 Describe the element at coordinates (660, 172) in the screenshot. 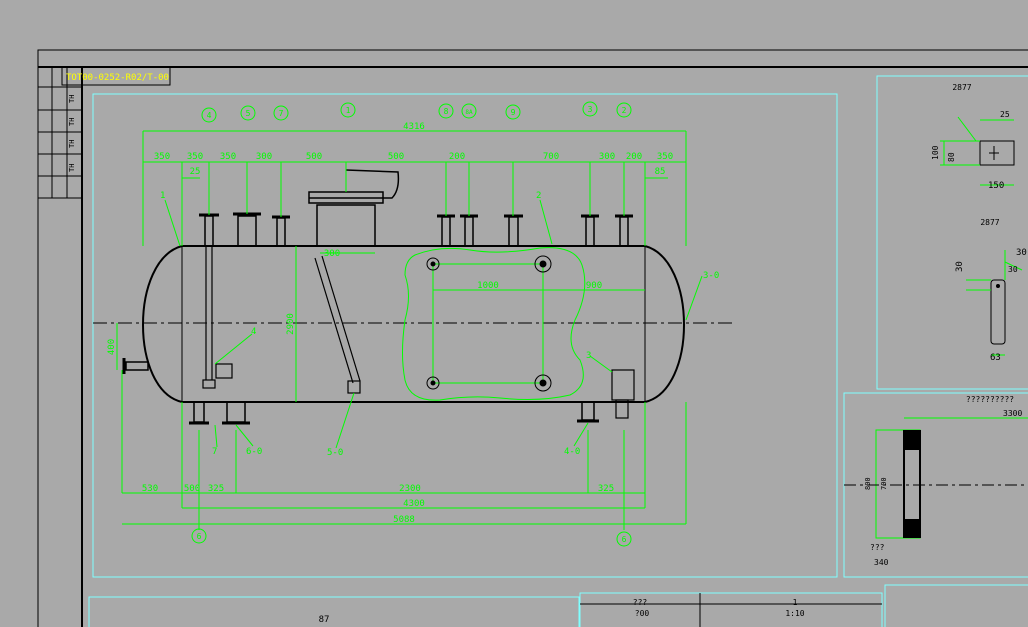

I see `dim-small-right: 85` at that location.